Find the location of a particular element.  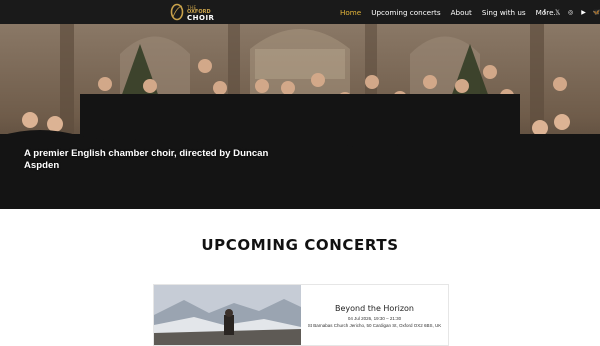

concert-painting is located at coordinates (227, 315).